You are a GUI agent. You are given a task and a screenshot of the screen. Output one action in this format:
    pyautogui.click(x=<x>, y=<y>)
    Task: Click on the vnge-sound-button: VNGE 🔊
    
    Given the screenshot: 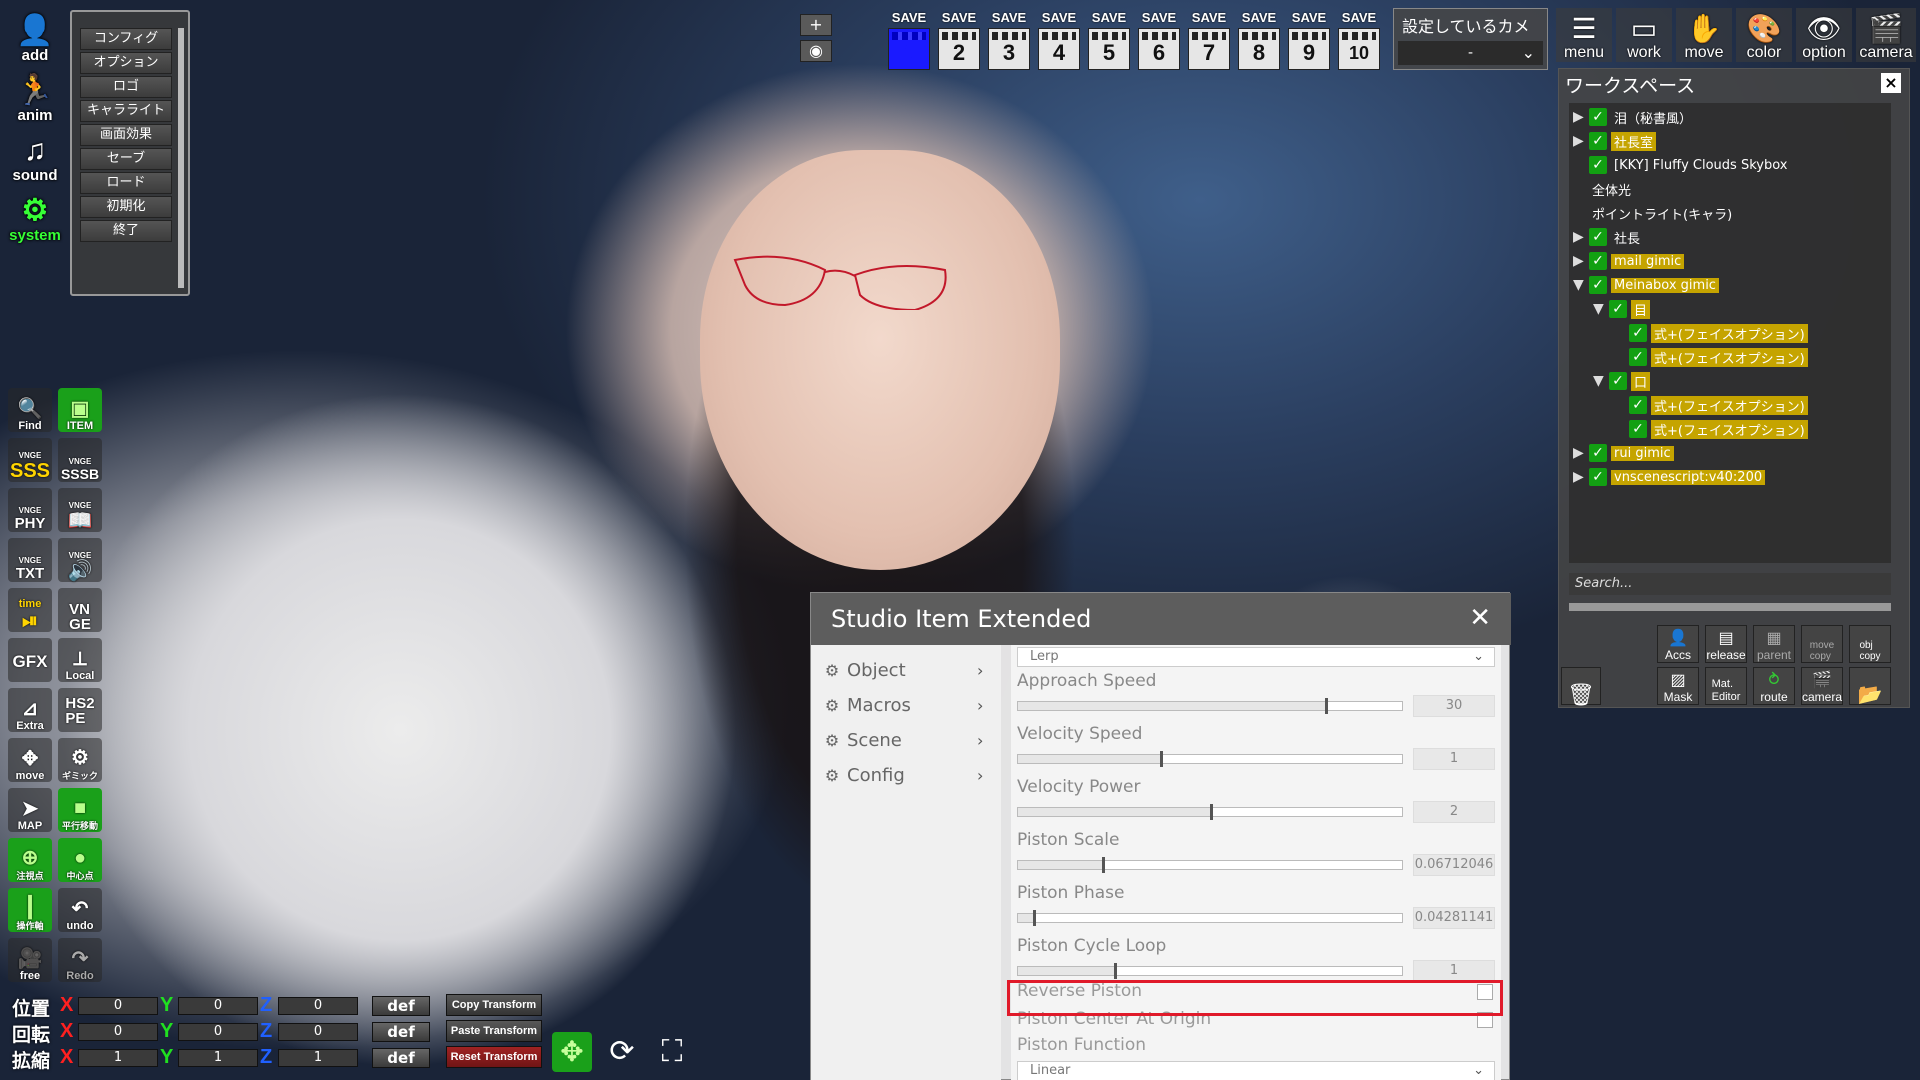 What is the action you would take?
    pyautogui.click(x=80, y=560)
    